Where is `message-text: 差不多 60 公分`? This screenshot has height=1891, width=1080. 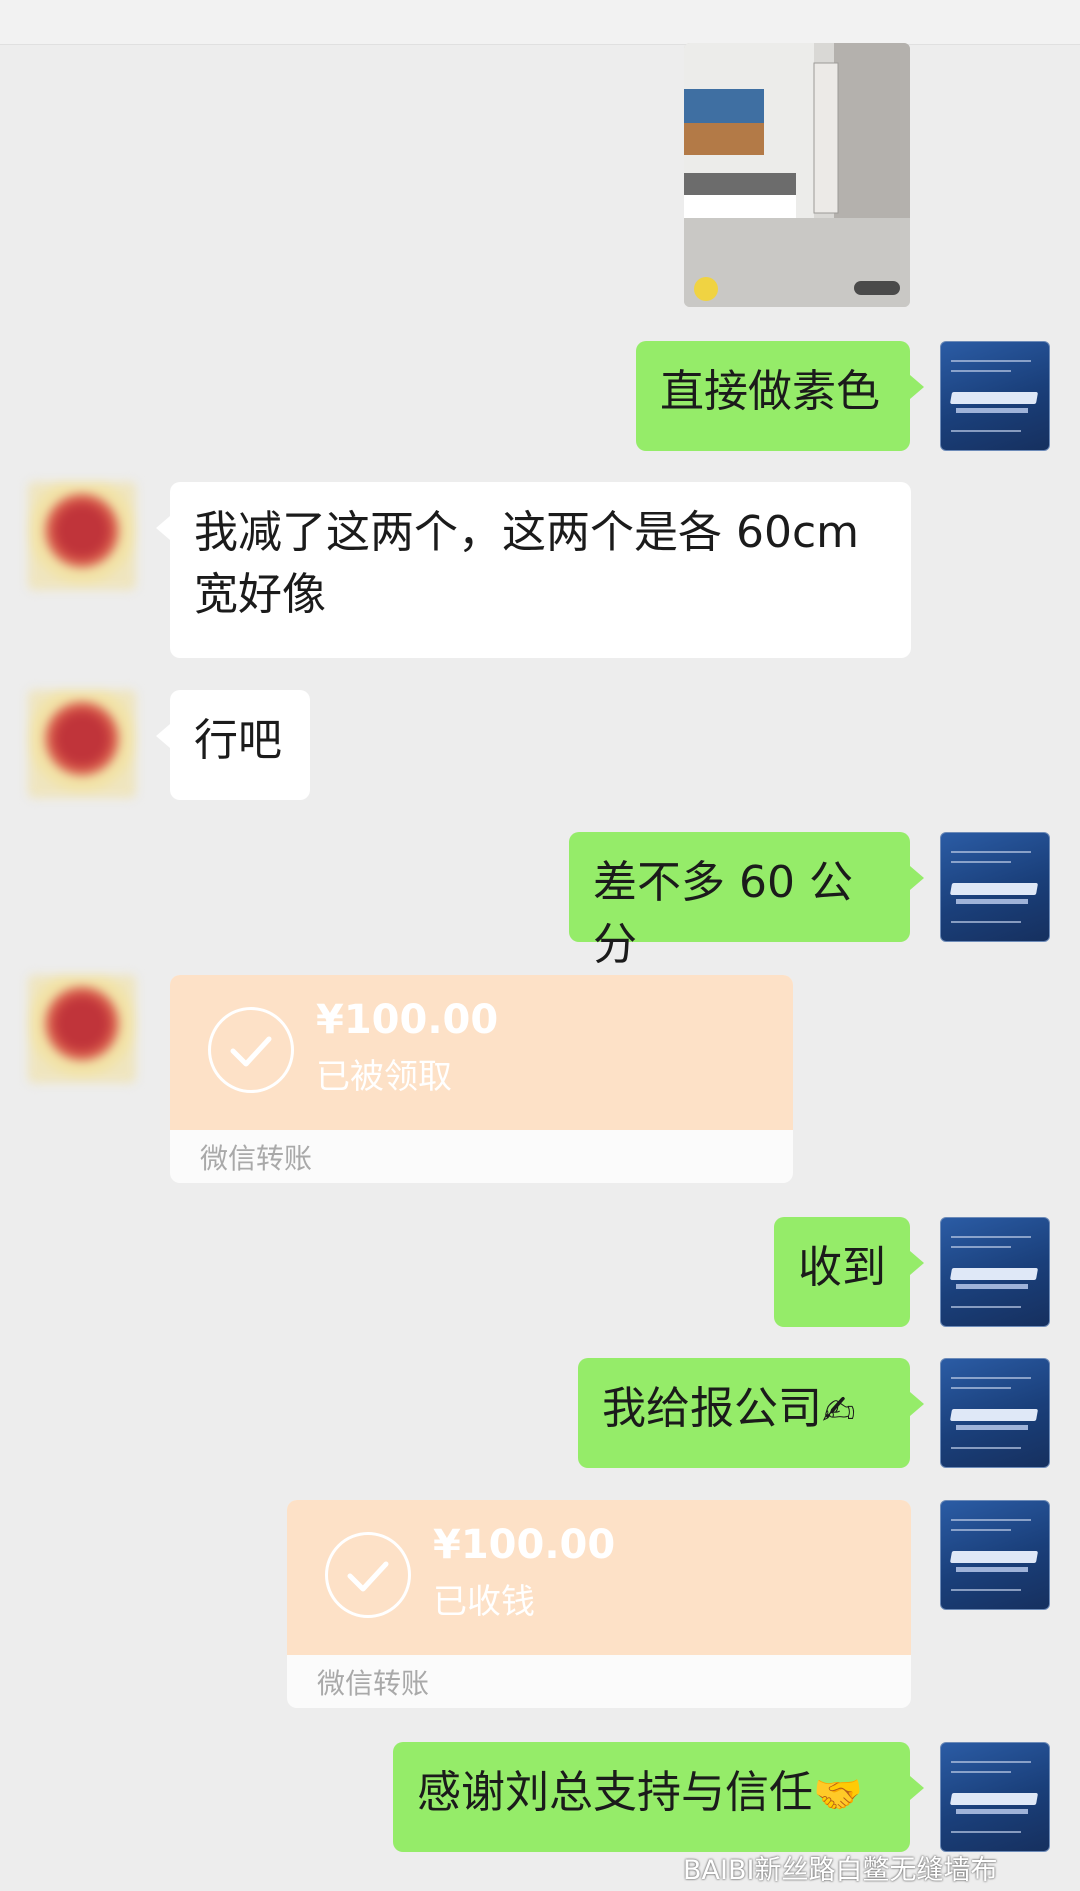
message-text: 差不多 60 公分 is located at coordinates (723, 913).